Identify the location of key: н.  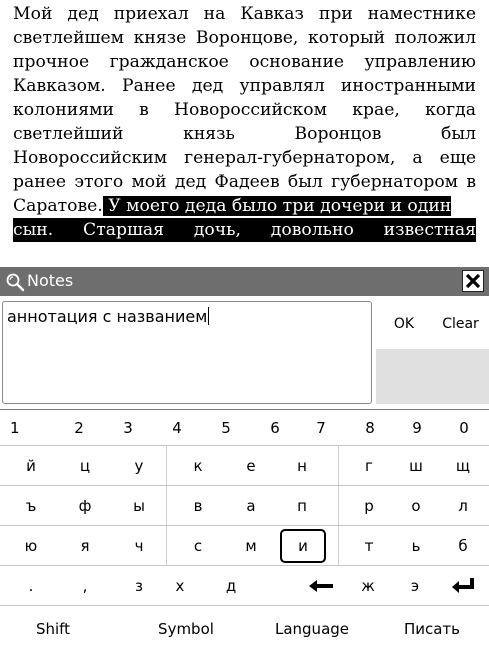
(302, 466).